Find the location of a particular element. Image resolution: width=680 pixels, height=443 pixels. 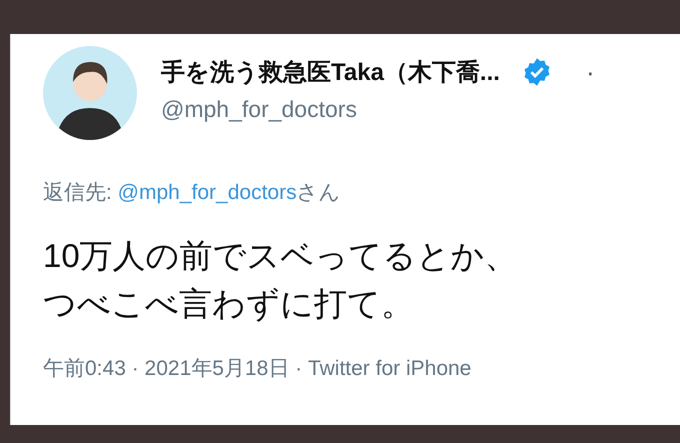

reply-to-line: 返信先: @mph_for_doctorsさん is located at coordinates (192, 193).